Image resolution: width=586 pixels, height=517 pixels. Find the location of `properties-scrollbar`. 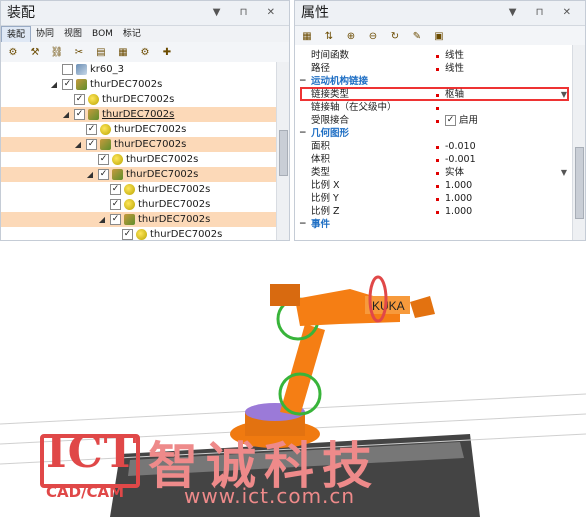

properties-scrollbar is located at coordinates (578, 142).